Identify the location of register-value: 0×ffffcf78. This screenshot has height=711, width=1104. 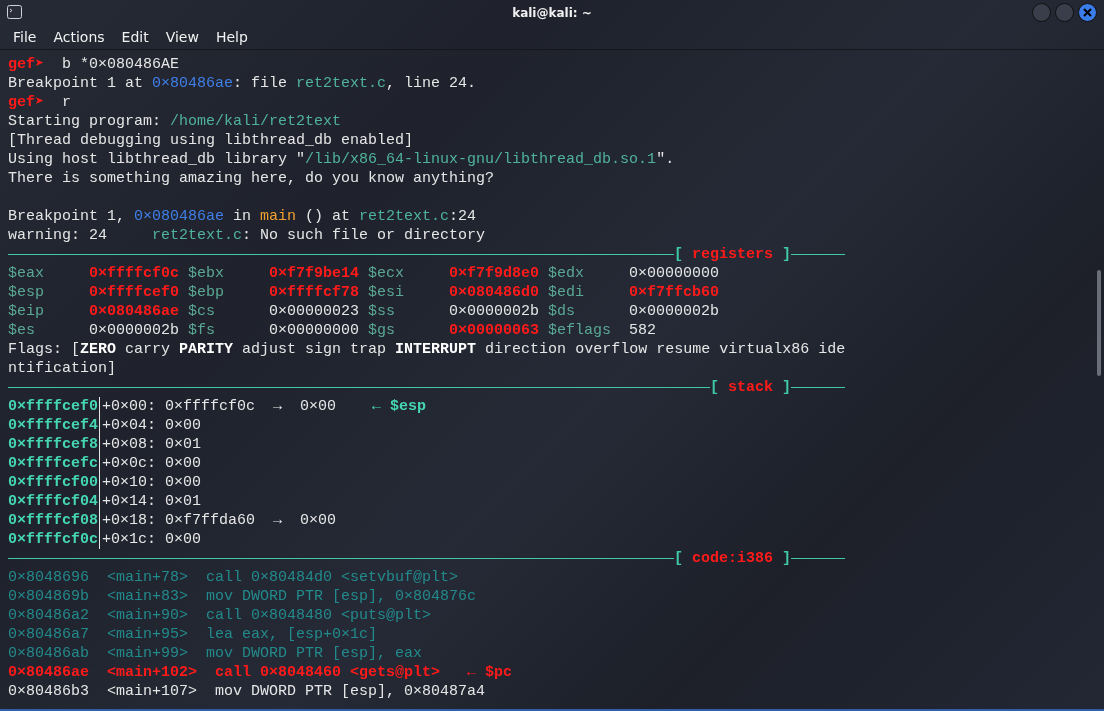
(315, 292).